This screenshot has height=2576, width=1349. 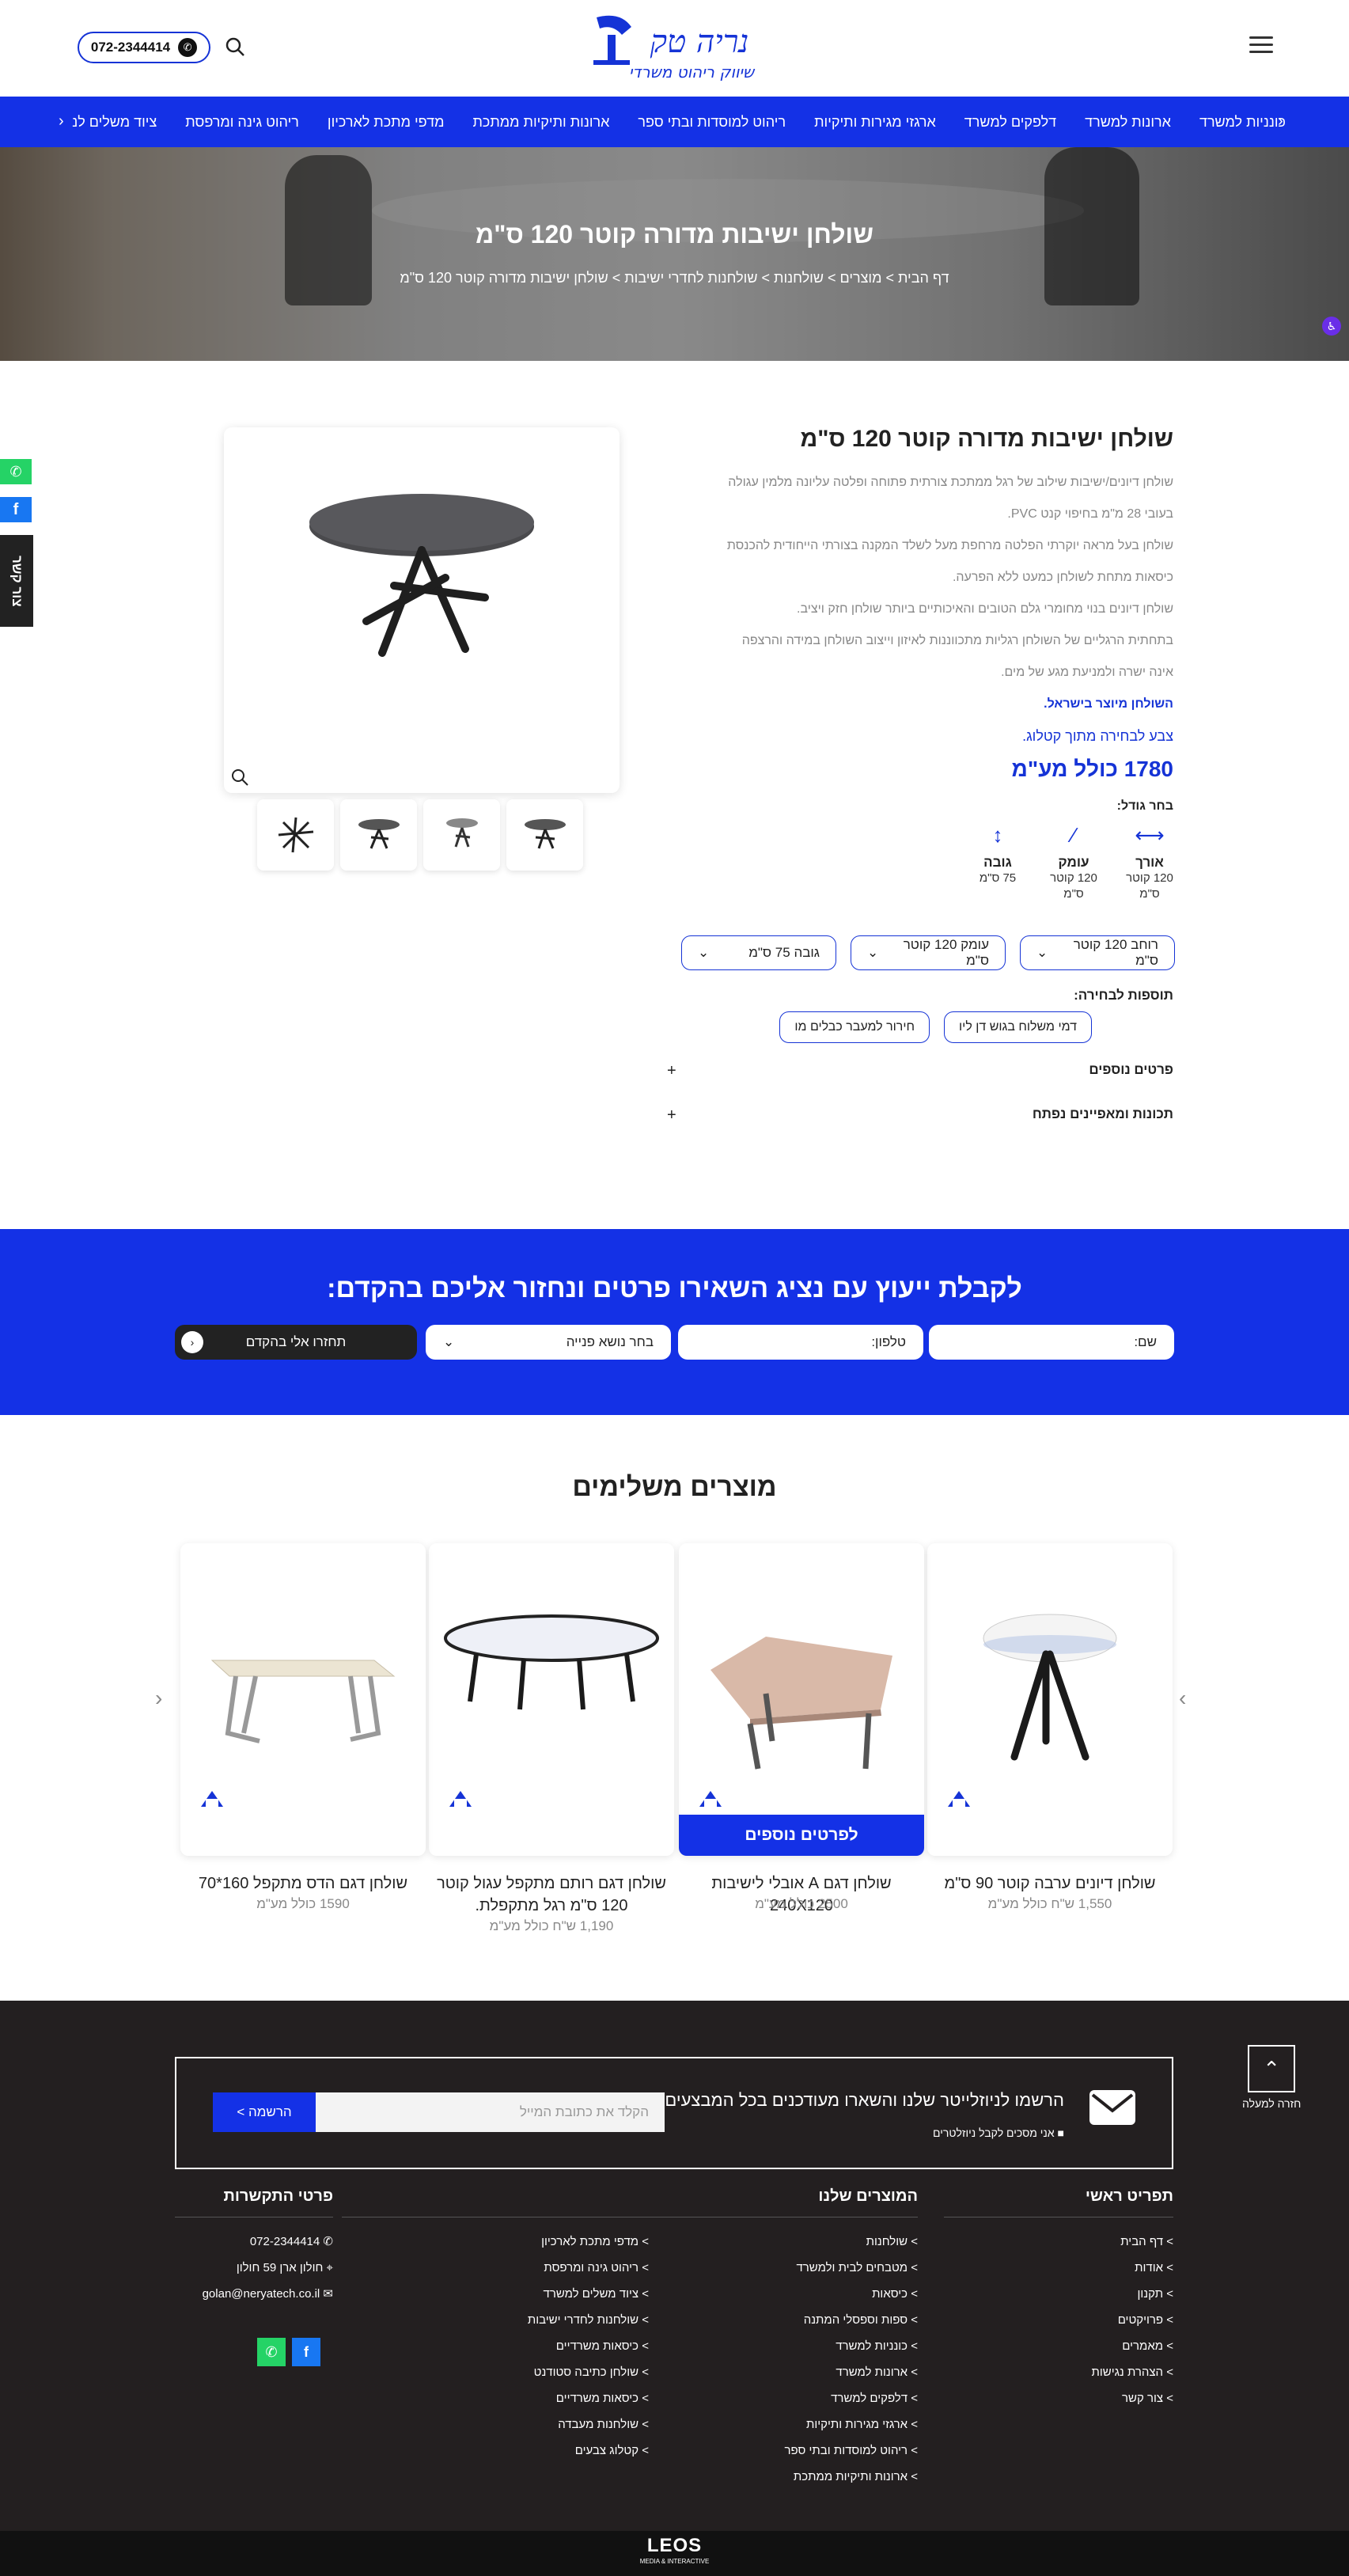 I want to click on footer-link: דף הבית, so click(x=1059, y=2242).